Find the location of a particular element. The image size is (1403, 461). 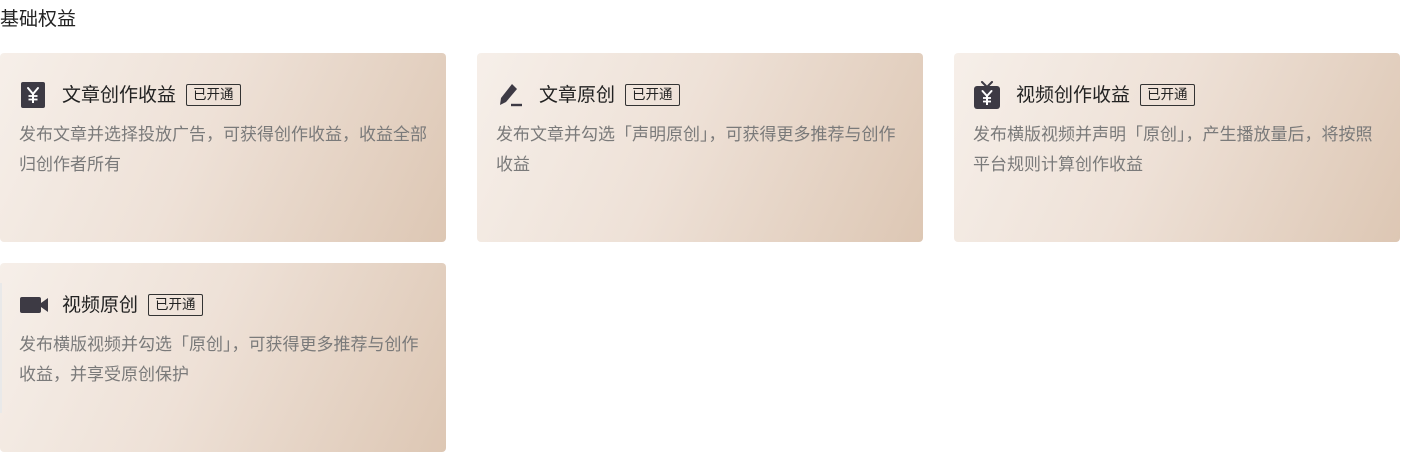

card-description: 发布横版视频并勾选「原创」，可获得更多推荐与创作收益，并享受原创保护 is located at coordinates (219, 360).